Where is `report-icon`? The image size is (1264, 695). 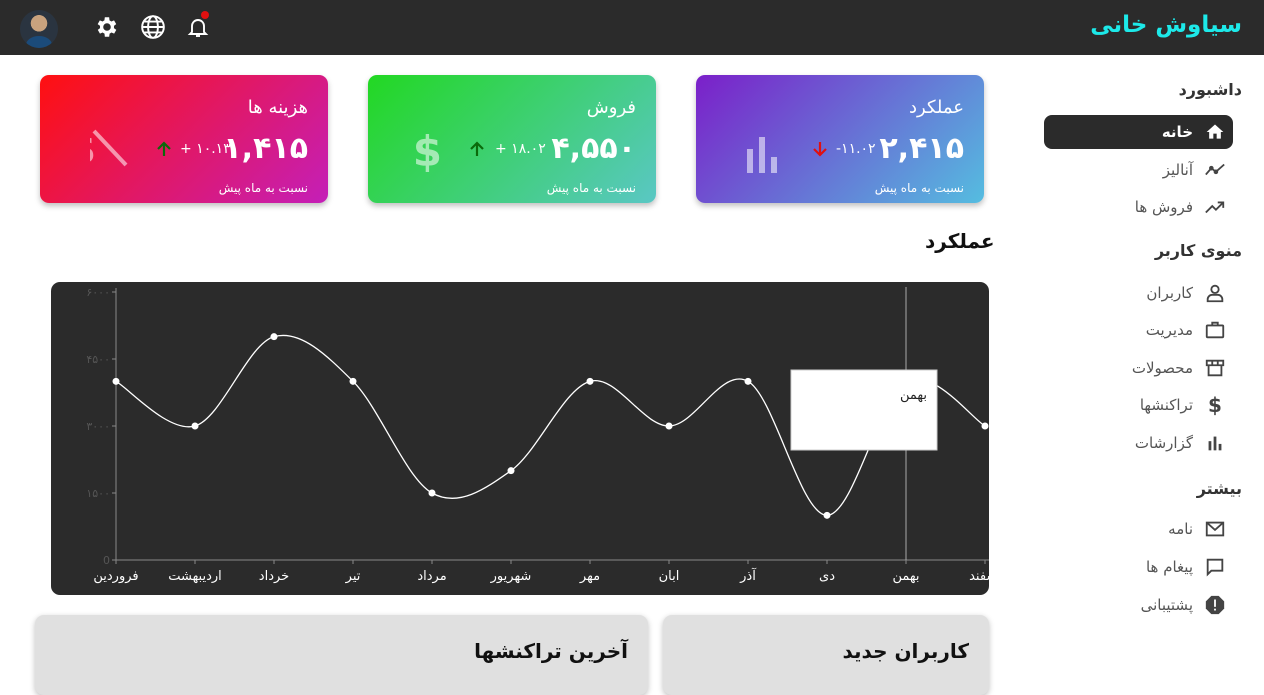
report-icon is located at coordinates (1215, 605).